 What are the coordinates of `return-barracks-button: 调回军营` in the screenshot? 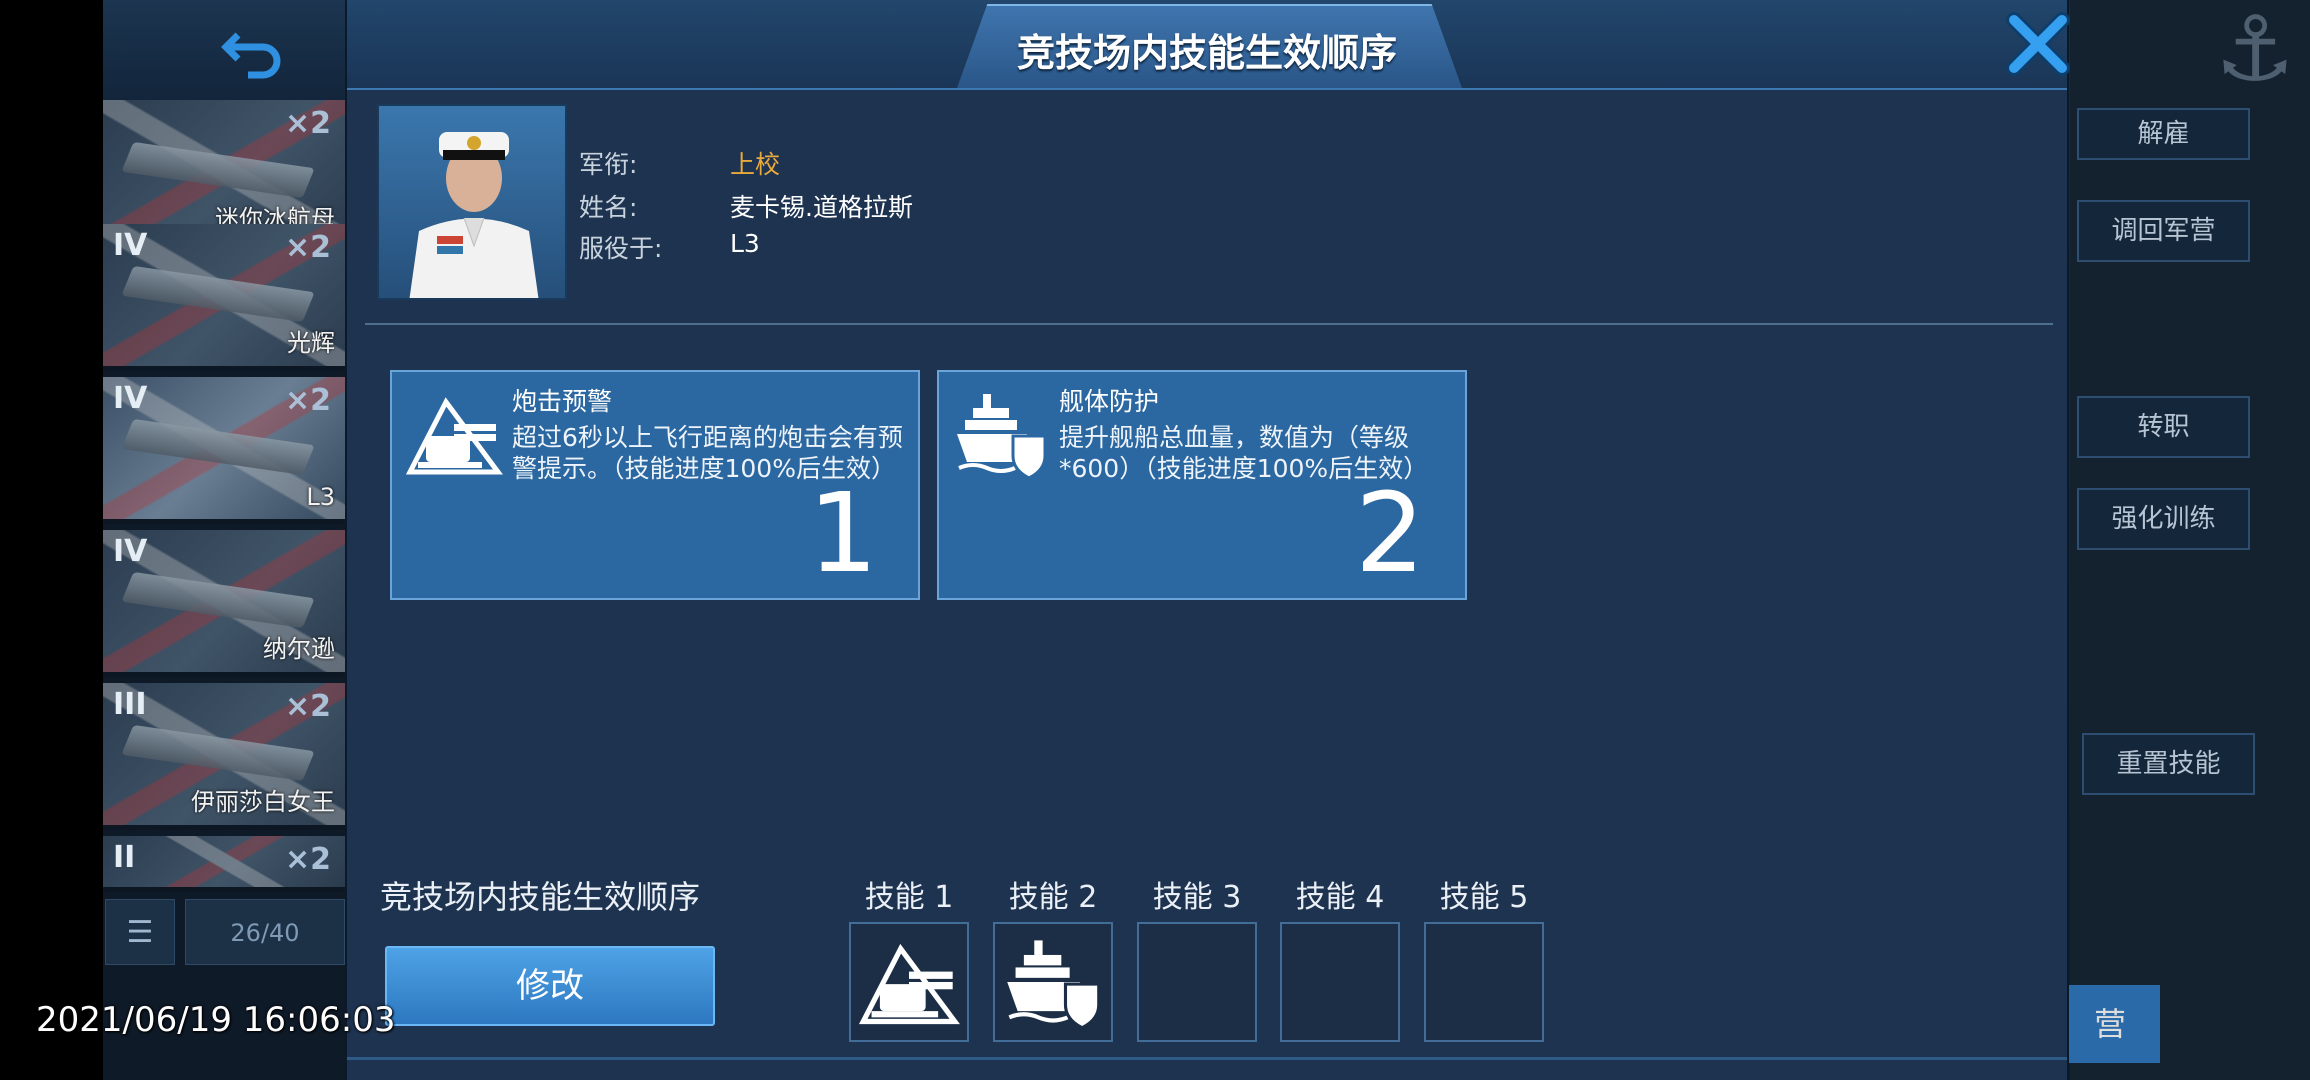 It's located at (2163, 231).